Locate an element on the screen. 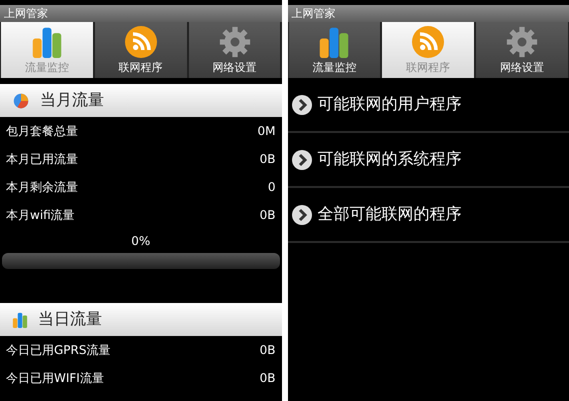 This screenshot has height=401, width=569. row-label: 今日已用GPRS流量 is located at coordinates (58, 350).